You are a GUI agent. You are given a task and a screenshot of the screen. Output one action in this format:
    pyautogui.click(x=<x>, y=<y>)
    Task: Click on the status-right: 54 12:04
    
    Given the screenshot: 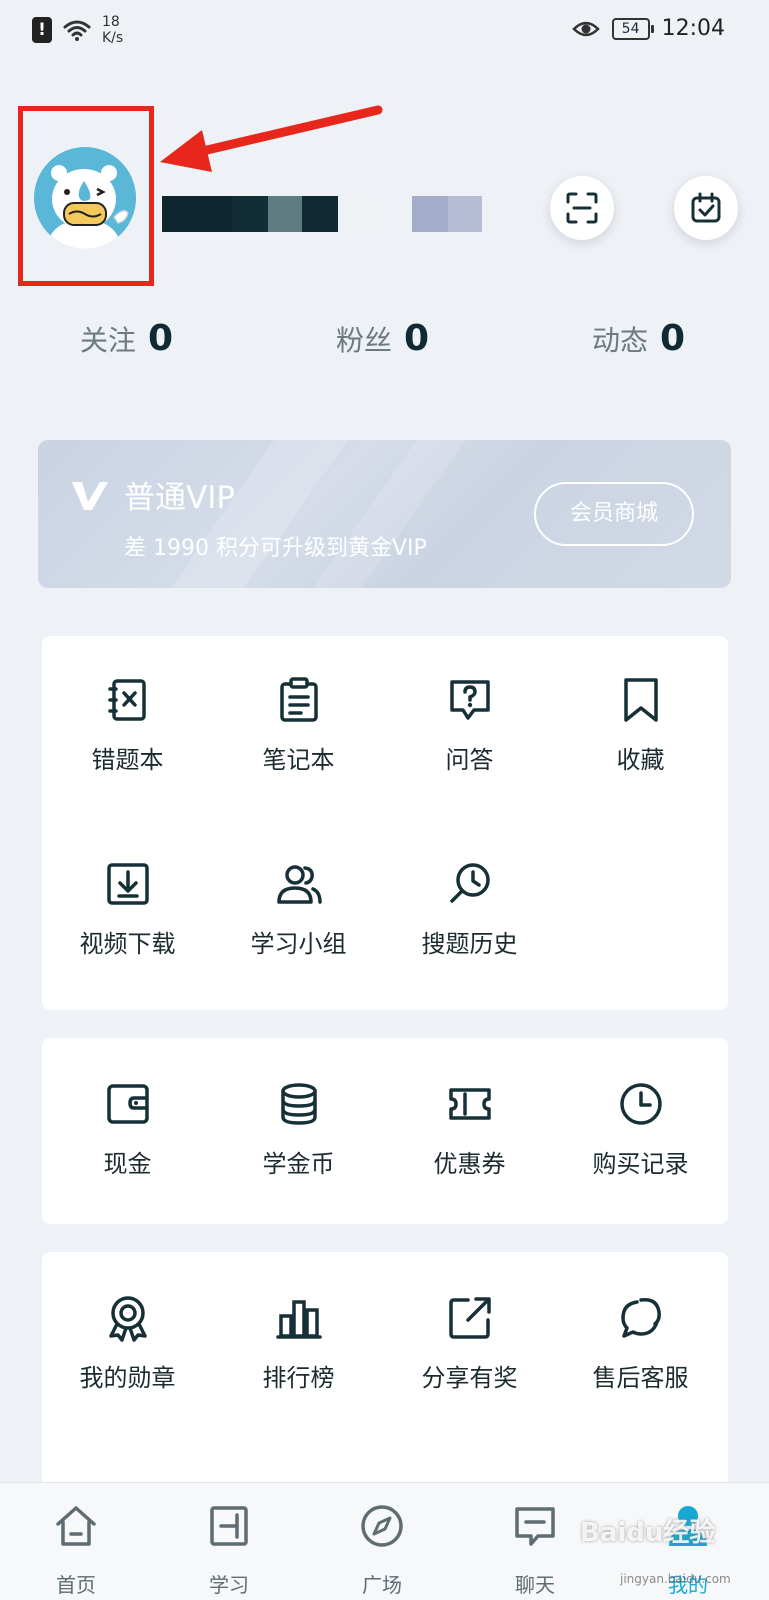 What is the action you would take?
    pyautogui.click(x=648, y=28)
    